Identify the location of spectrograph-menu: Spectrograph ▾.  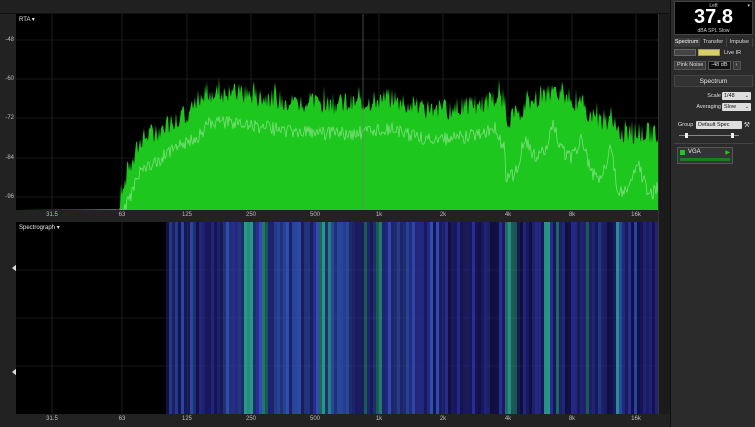
(39, 227).